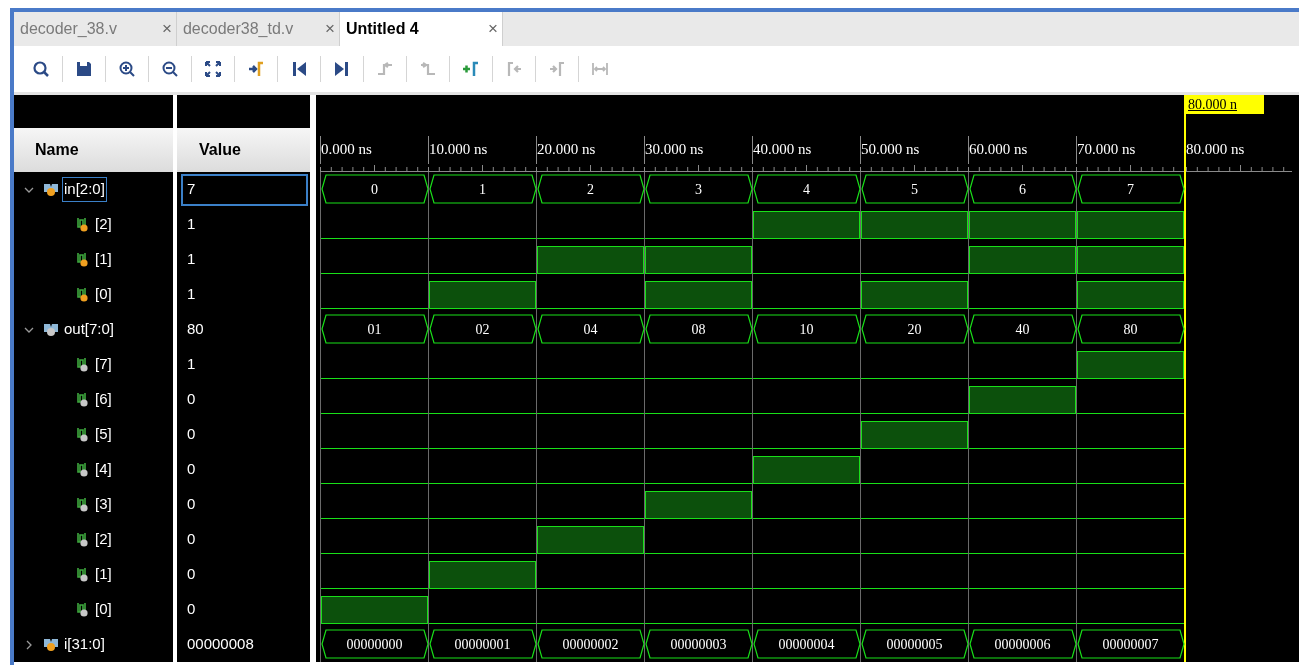 Image resolution: width=1299 pixels, height=665 pixels. What do you see at coordinates (674, 149) in the screenshot?
I see `time-label: 30.000 ns` at bounding box center [674, 149].